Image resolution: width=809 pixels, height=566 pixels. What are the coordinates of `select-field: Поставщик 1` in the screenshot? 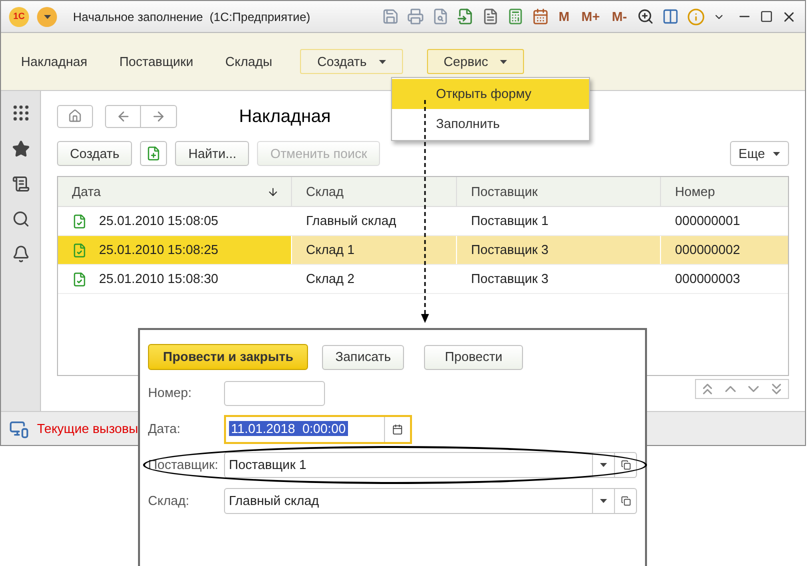 It's located at (430, 465).